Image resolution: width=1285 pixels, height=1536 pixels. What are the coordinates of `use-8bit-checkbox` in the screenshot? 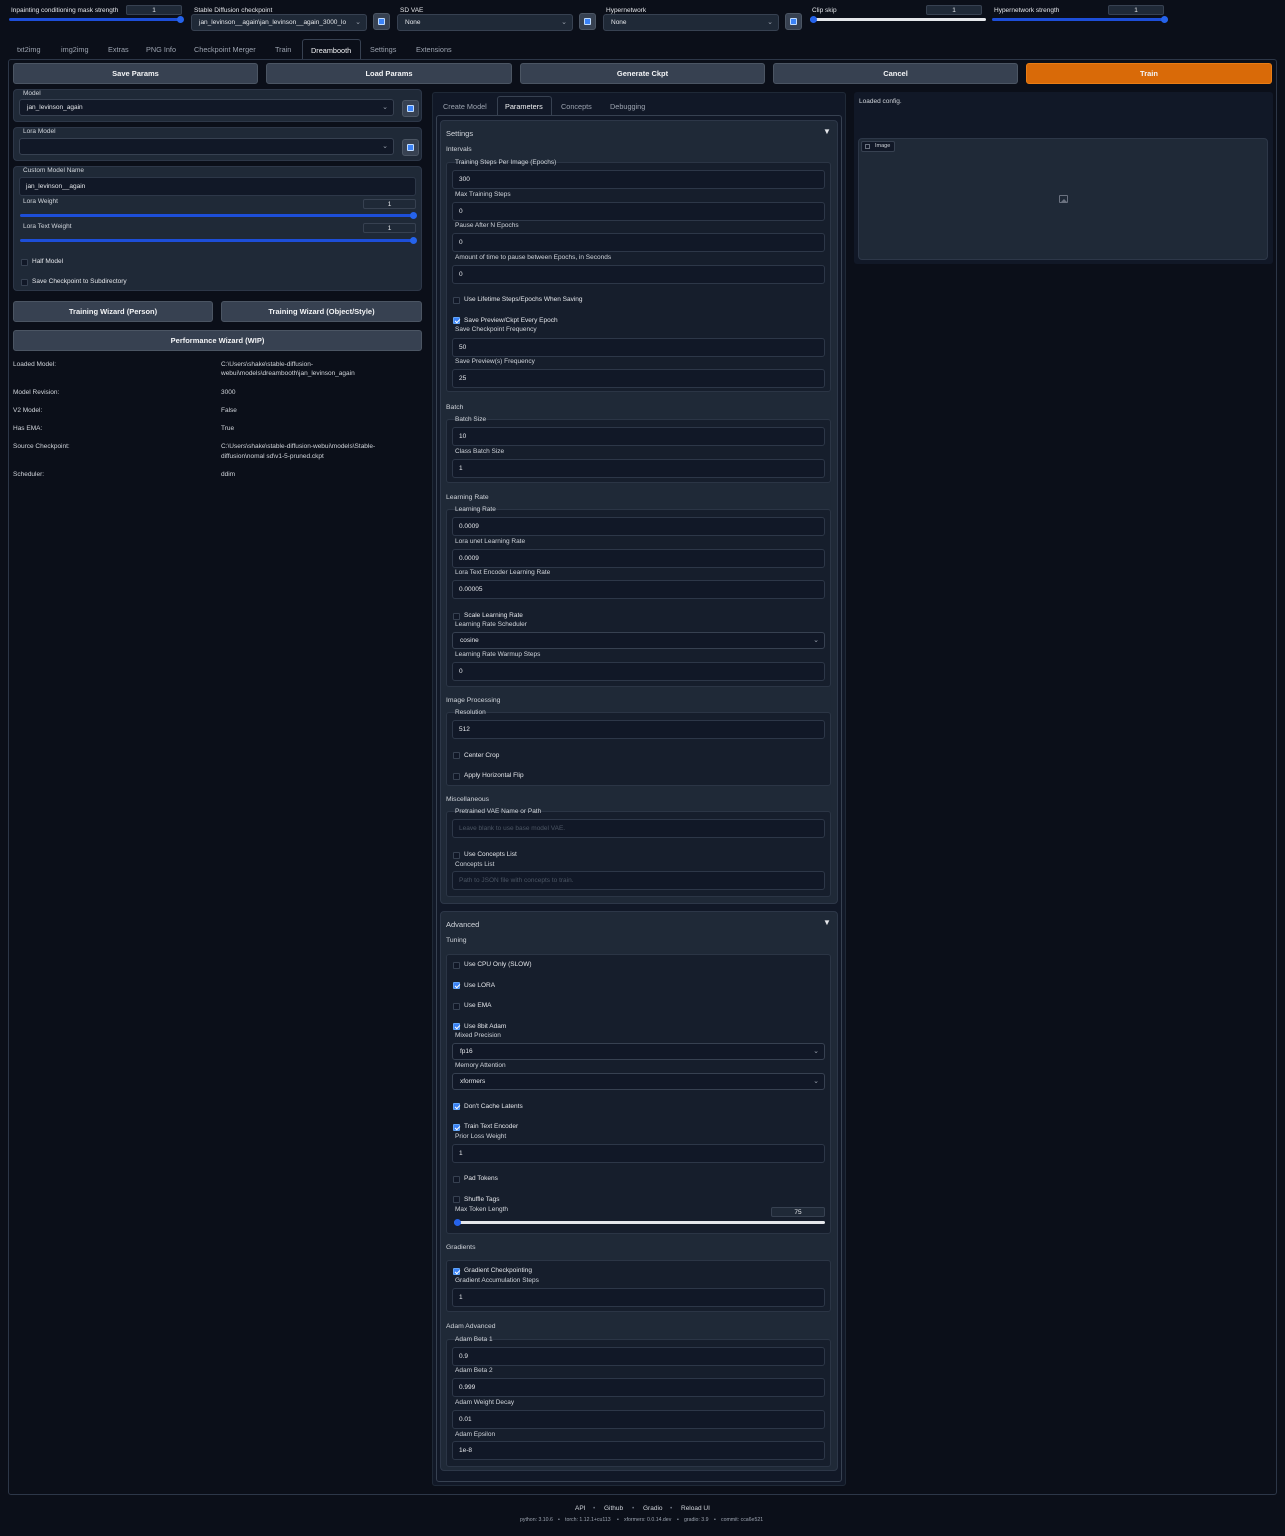 It's located at (456, 1026).